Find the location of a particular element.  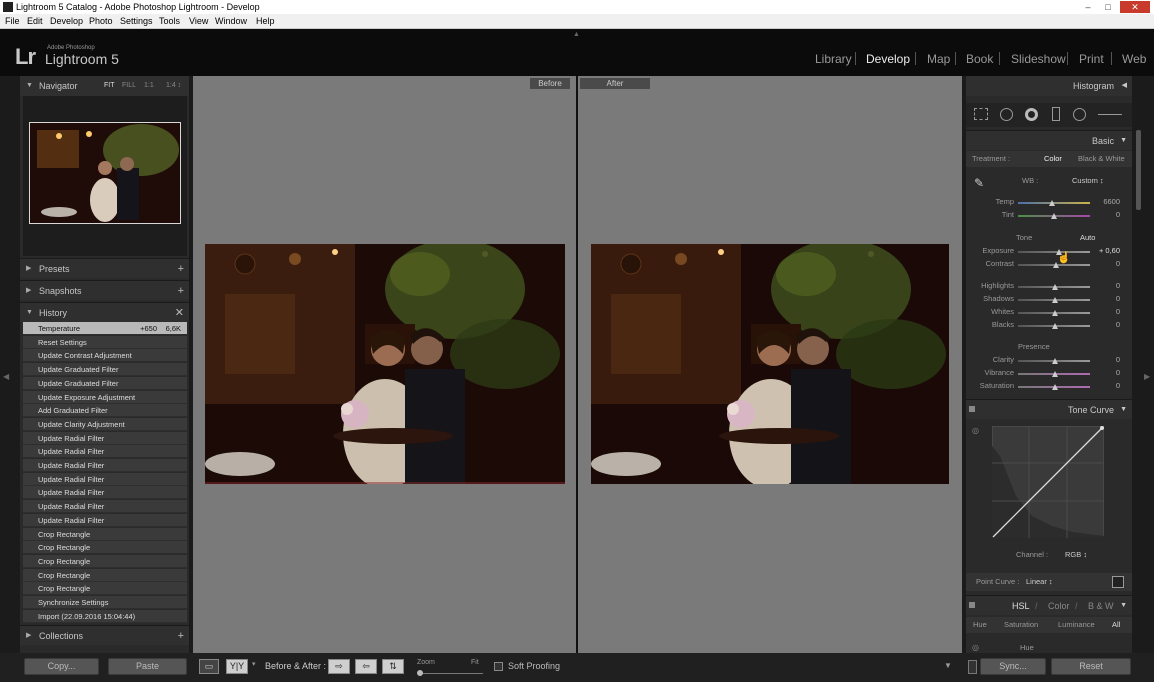

history-item: Reset Settings is located at coordinates (105, 342).